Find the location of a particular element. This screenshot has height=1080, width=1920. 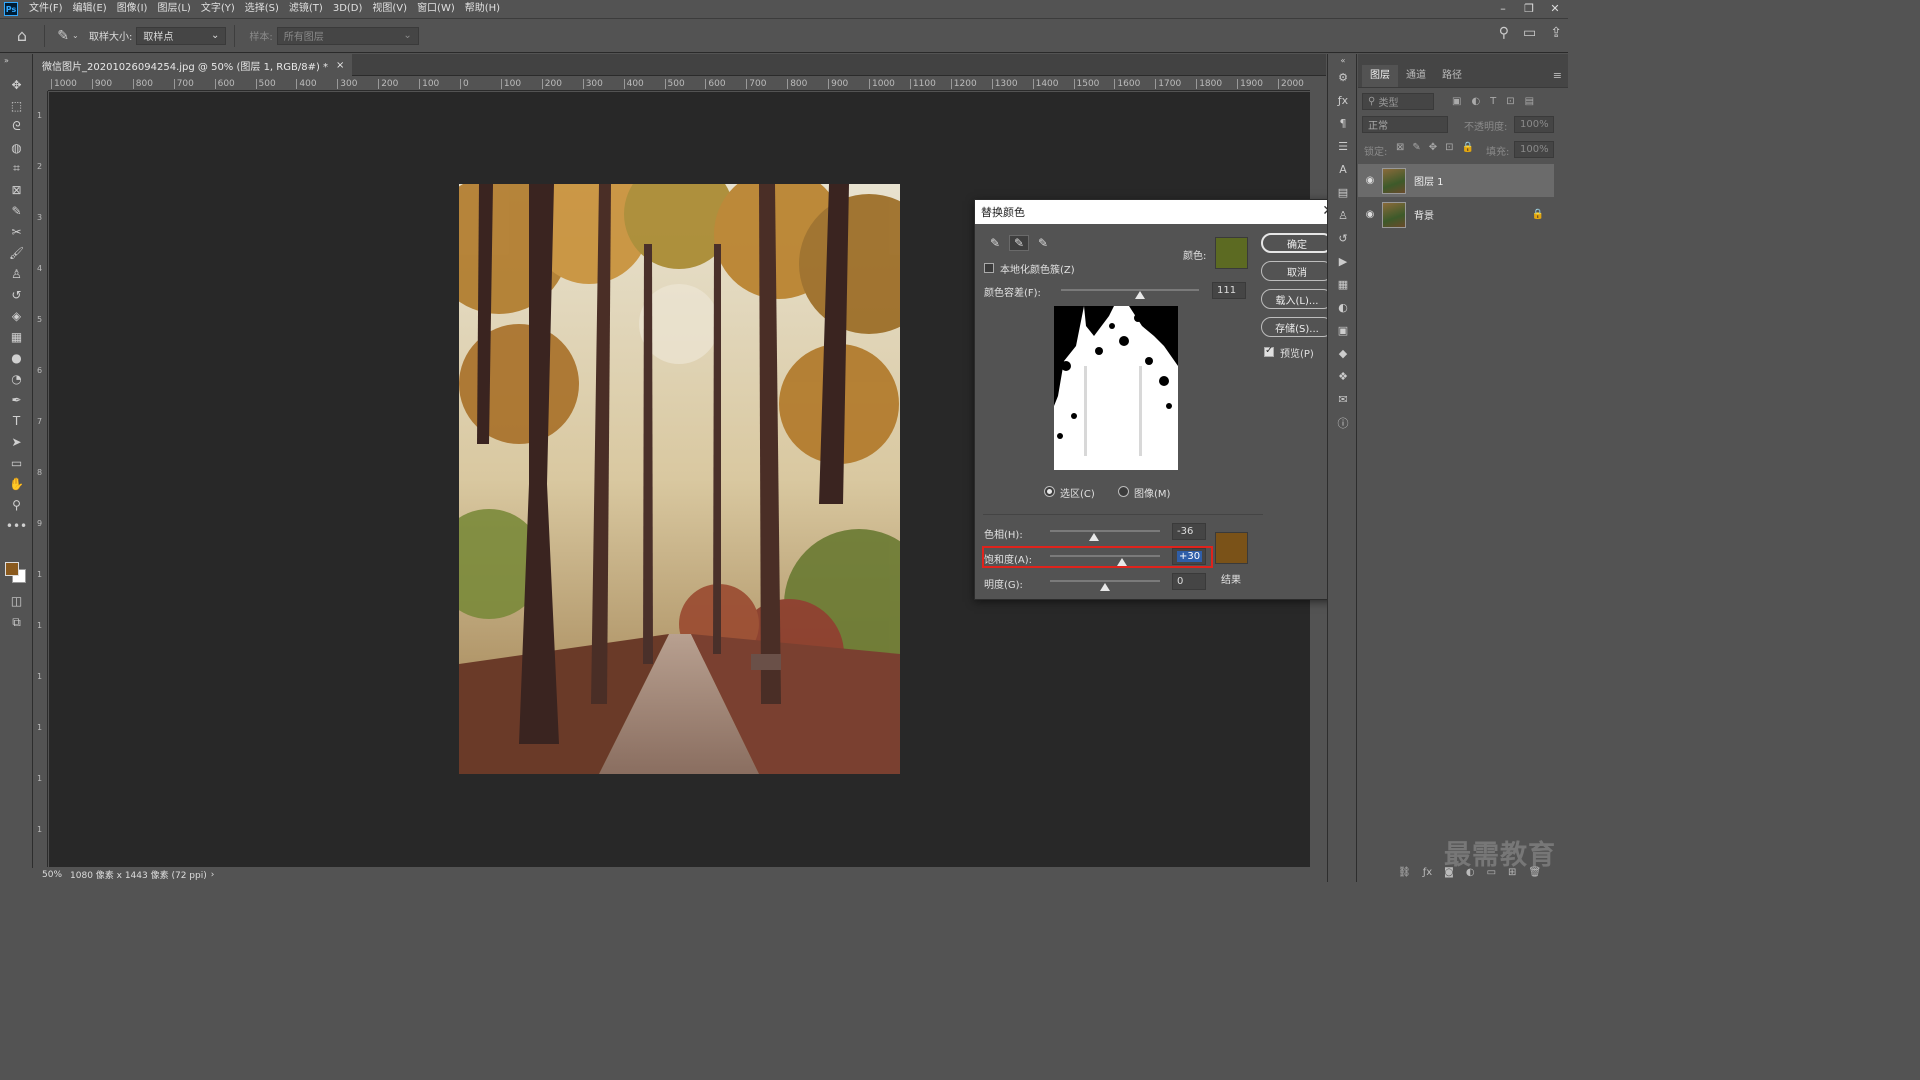

lightness-input: 0 is located at coordinates (1189, 581).